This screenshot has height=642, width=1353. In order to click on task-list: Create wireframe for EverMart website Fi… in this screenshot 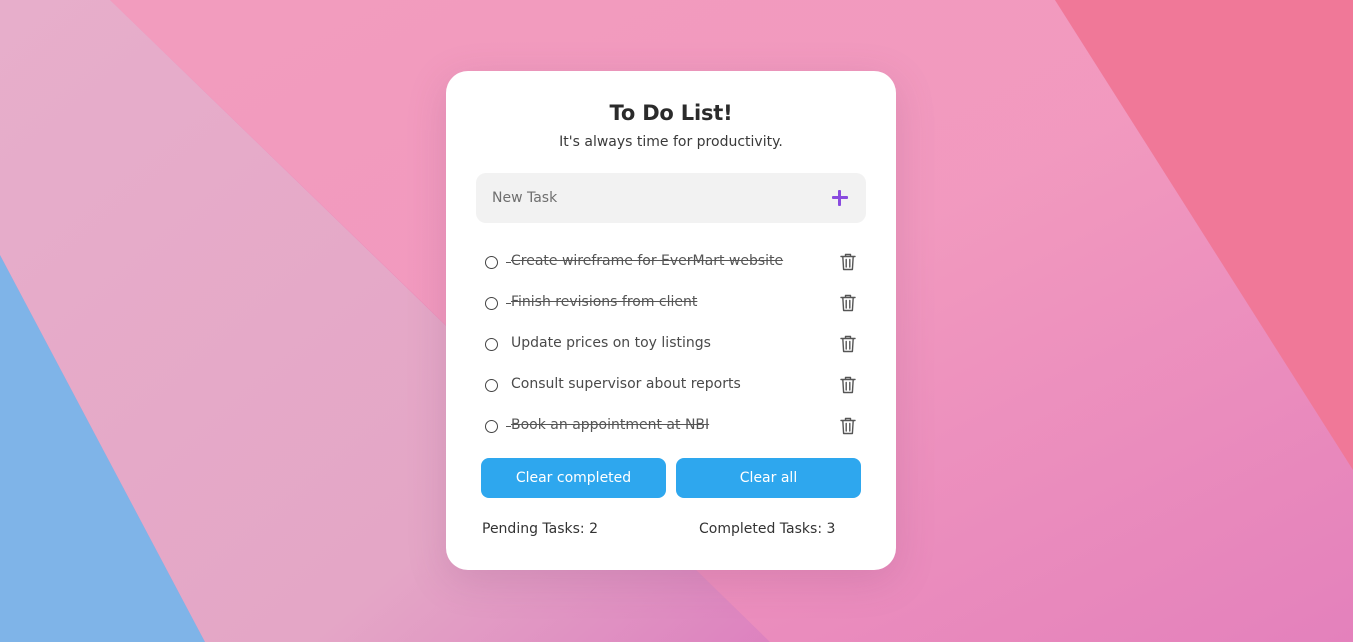, I will do `click(671, 345)`.